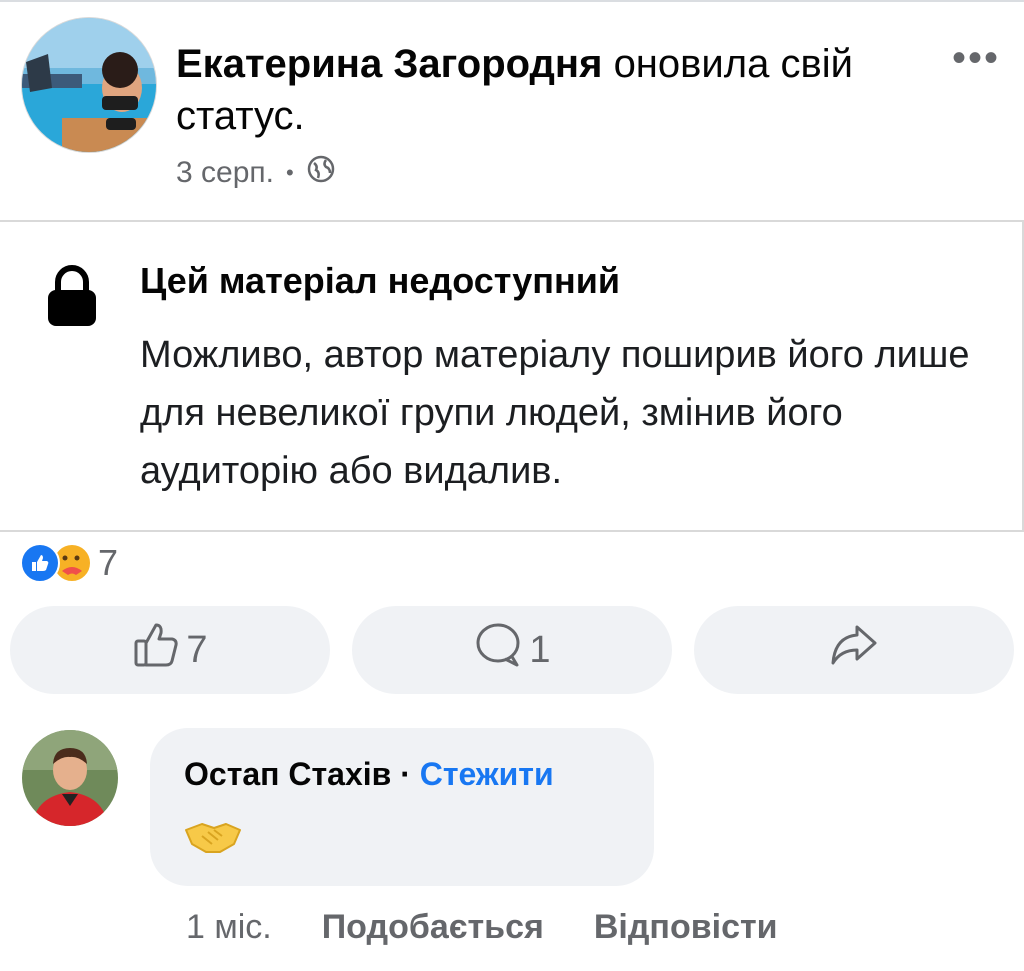 The image size is (1024, 971). I want to click on post-meta: 3 серп. •, so click(256, 173).